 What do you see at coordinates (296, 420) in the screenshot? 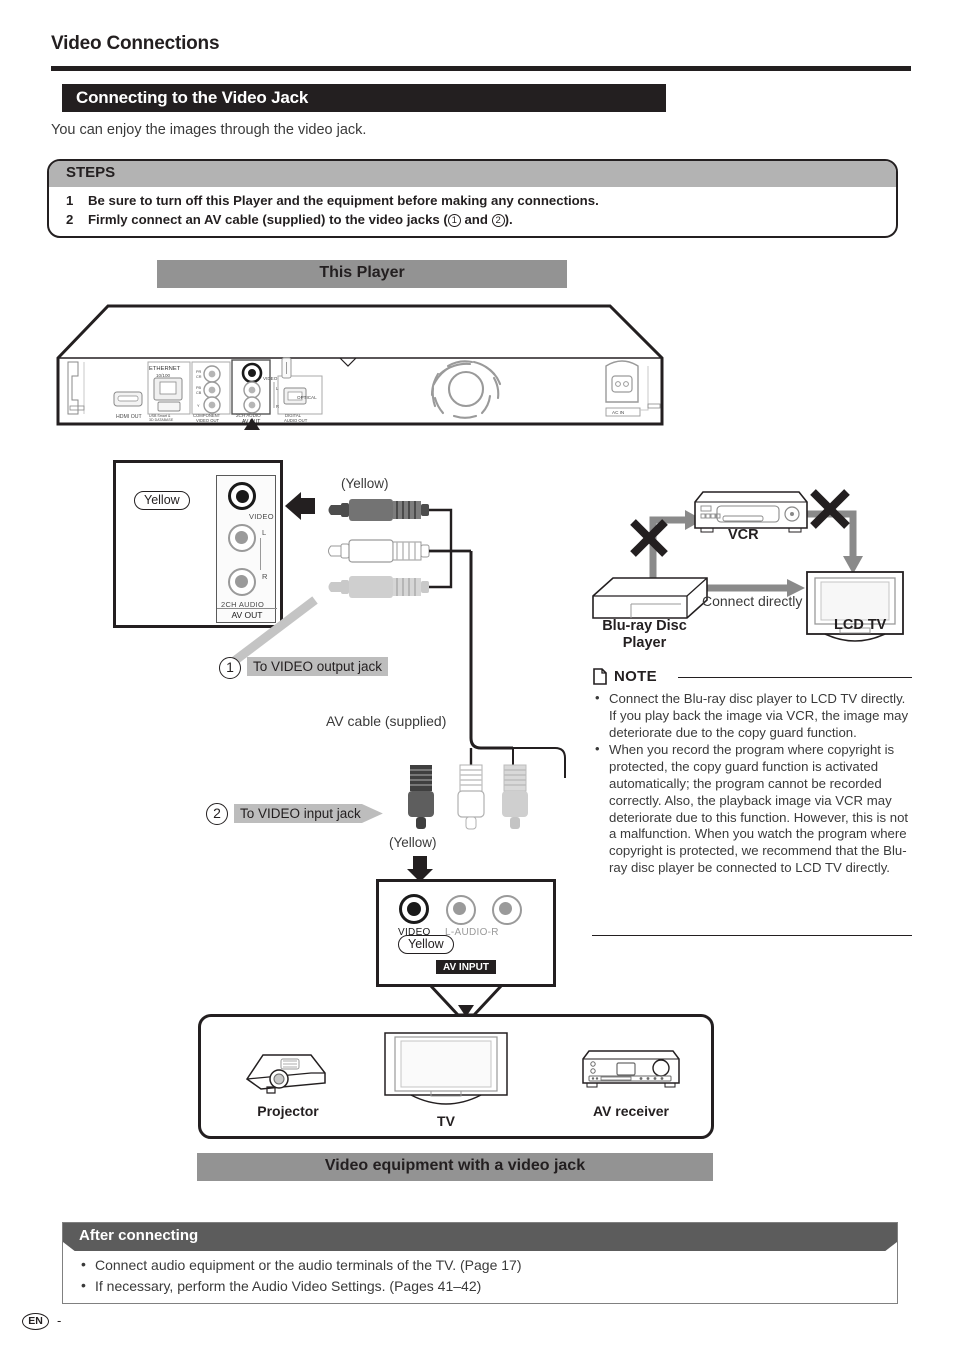
I see `svg-text: AUDIO OUT` at bounding box center [296, 420].